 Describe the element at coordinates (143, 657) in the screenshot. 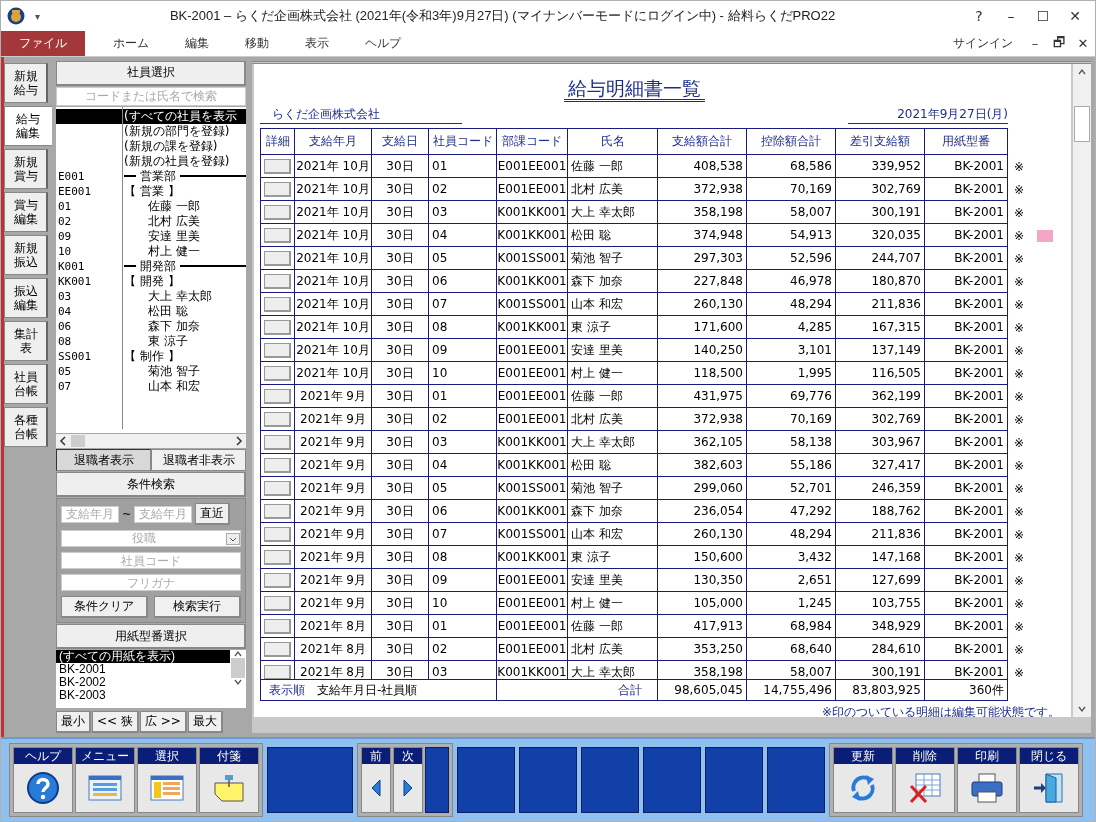

I see `list-item: (すべての用紙を表示)` at that location.